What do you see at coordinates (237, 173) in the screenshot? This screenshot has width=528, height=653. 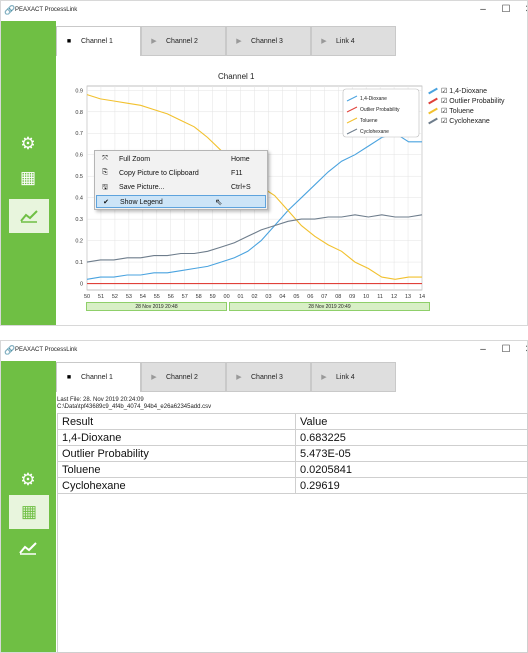 I see `menu-item-shortcut: F11` at bounding box center [237, 173].